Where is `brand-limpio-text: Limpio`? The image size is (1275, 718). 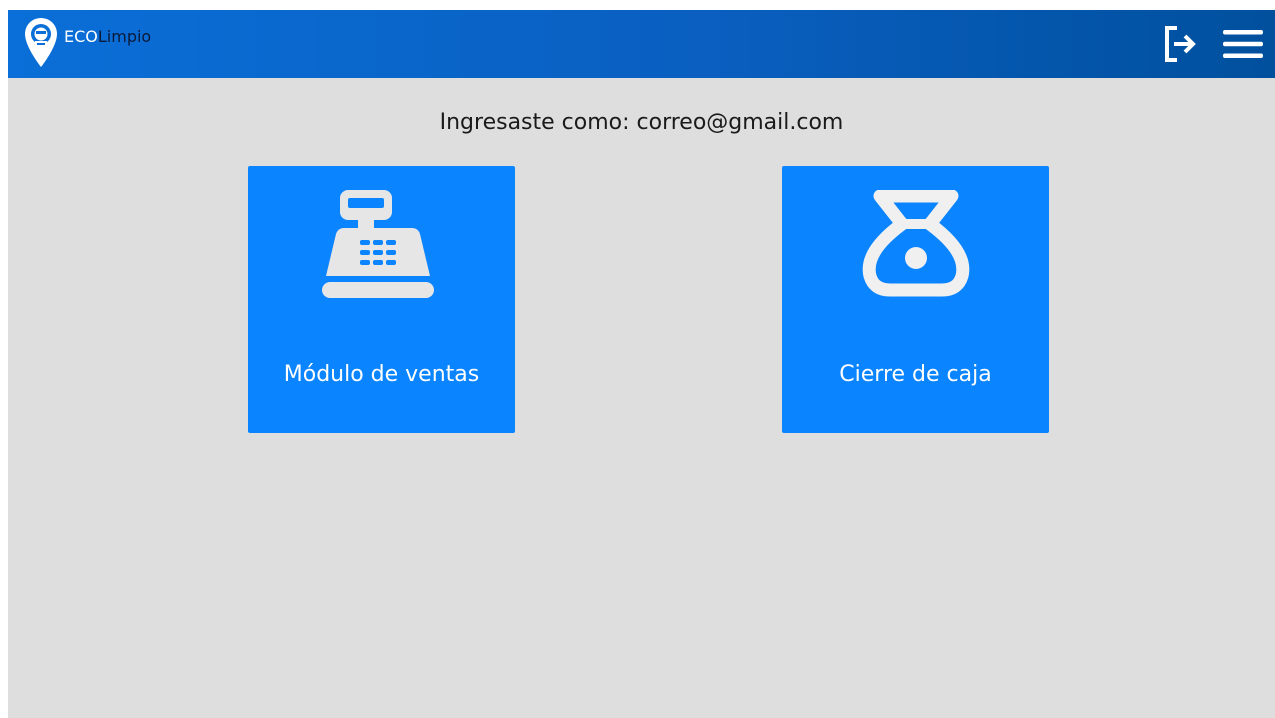 brand-limpio-text: Limpio is located at coordinates (124, 36).